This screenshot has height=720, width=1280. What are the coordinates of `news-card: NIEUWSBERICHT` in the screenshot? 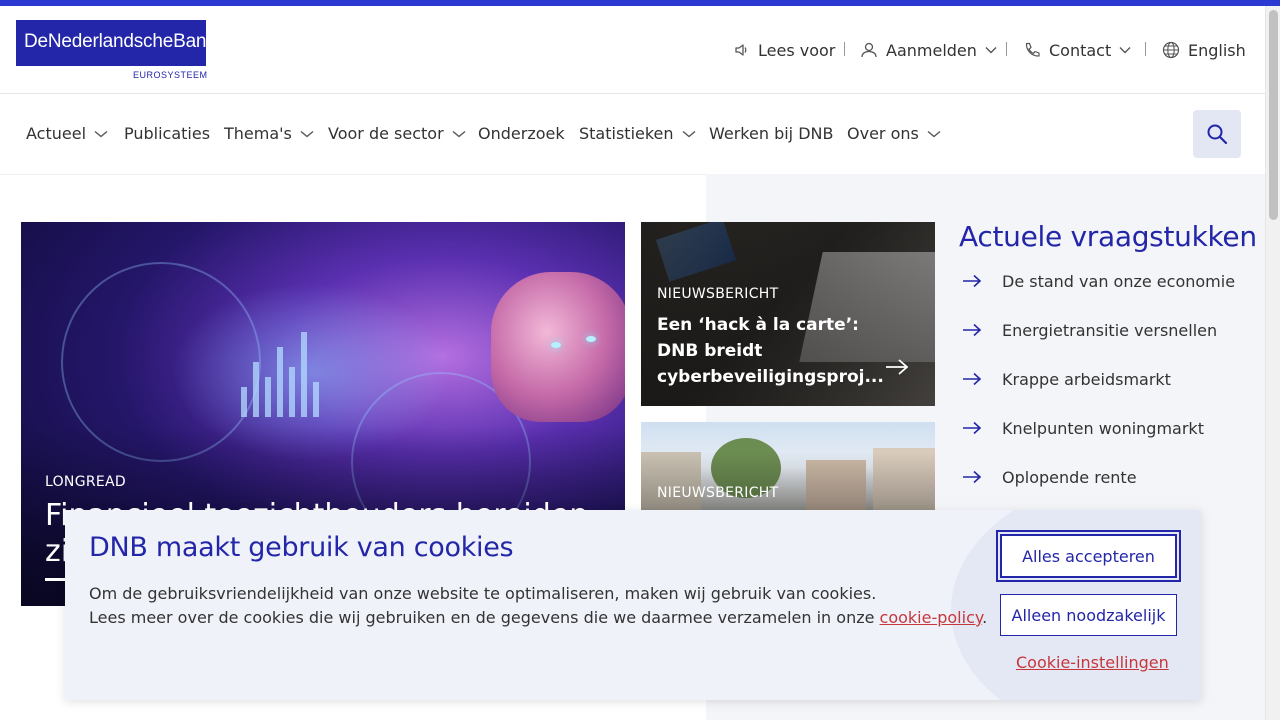 It's located at (788, 472).